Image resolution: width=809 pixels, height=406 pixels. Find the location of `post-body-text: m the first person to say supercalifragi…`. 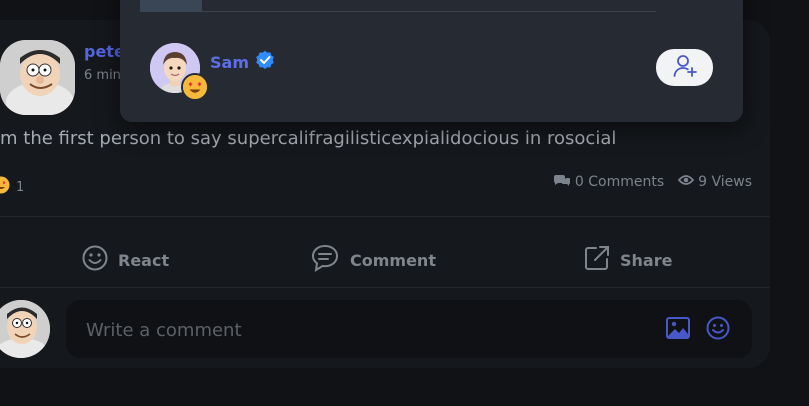

post-body-text: m the first person to say supercalifragi… is located at coordinates (308, 138).